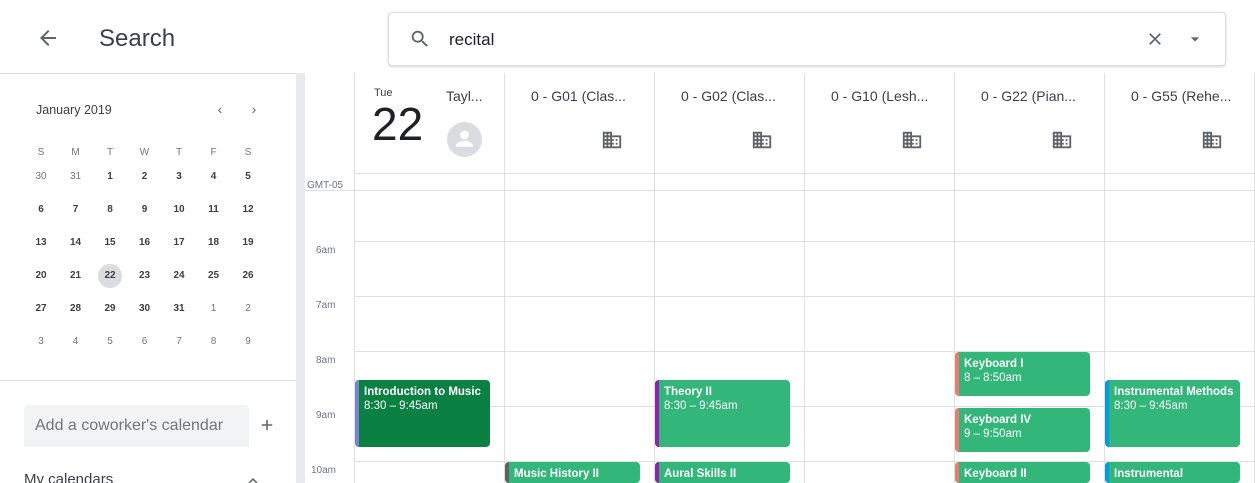  Describe the element at coordinates (248, 243) in the screenshot. I see `mini-calendar-day: 19` at that location.